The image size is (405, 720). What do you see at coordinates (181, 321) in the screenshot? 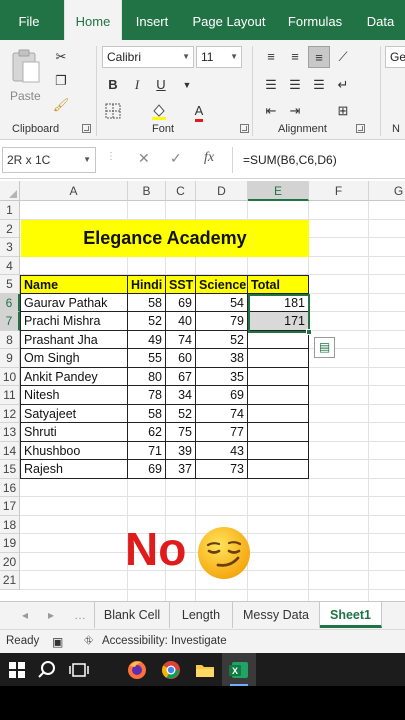
I see `table-cell: 40` at bounding box center [181, 321].